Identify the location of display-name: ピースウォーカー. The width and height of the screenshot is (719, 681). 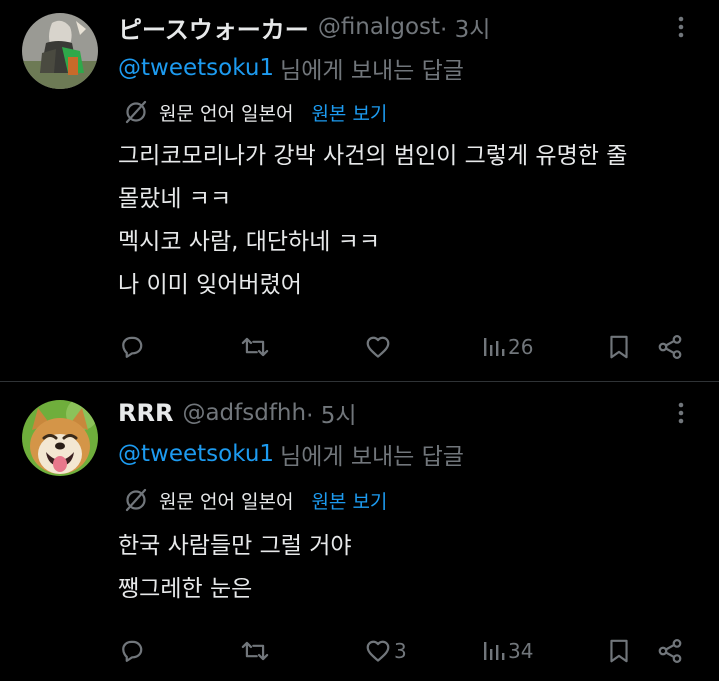
(213, 27).